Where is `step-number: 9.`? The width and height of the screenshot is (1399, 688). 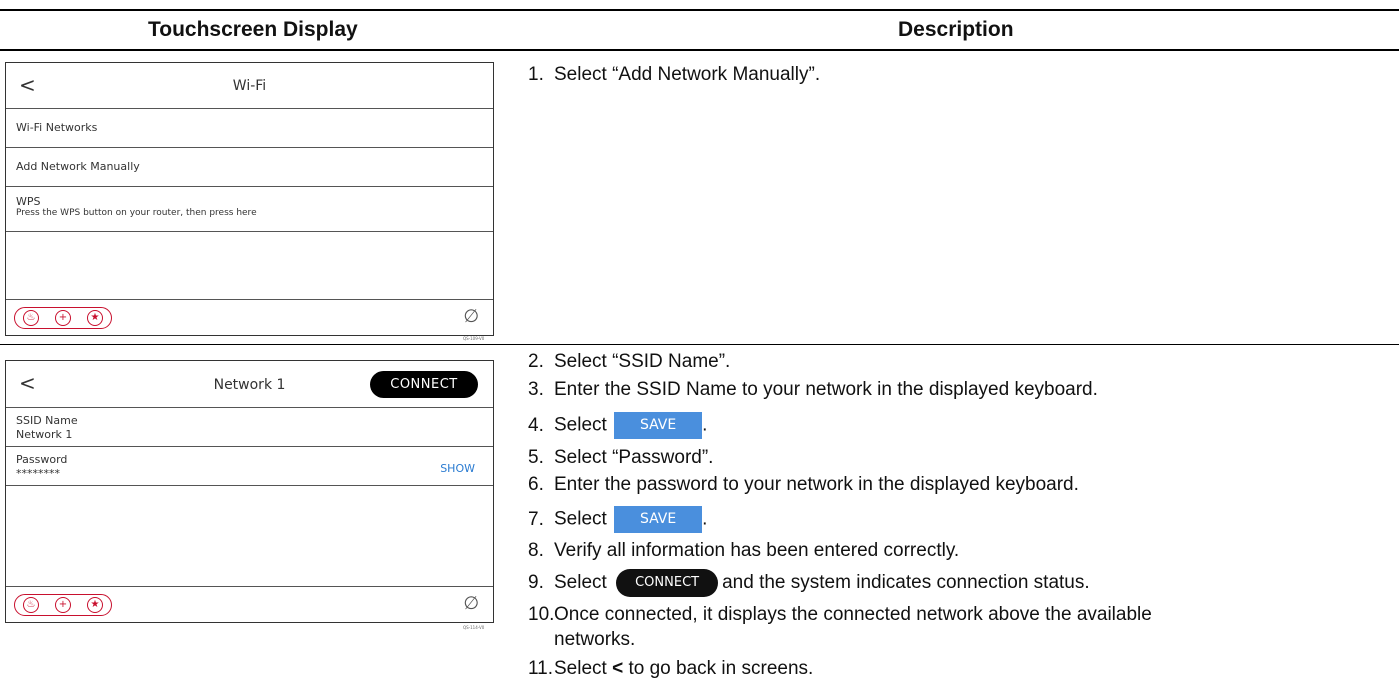
step-number: 9. is located at coordinates (536, 583).